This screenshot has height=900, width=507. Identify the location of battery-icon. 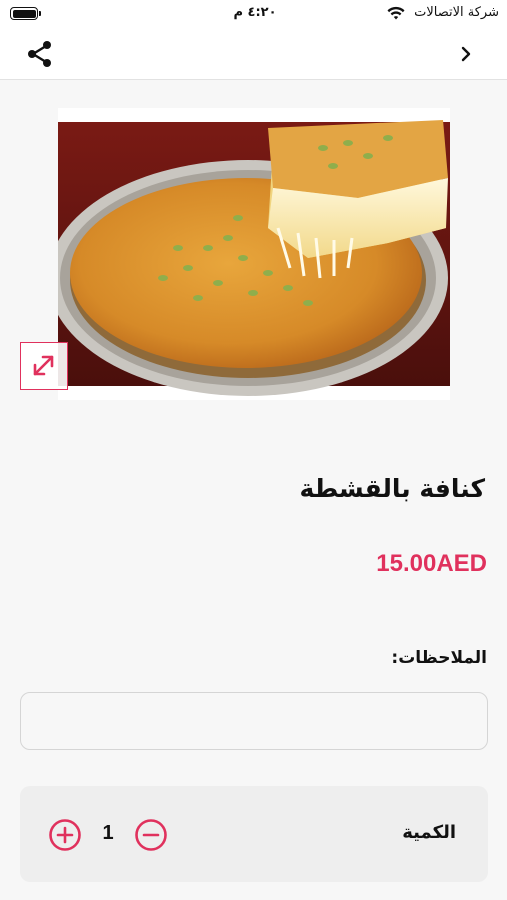
(25, 13).